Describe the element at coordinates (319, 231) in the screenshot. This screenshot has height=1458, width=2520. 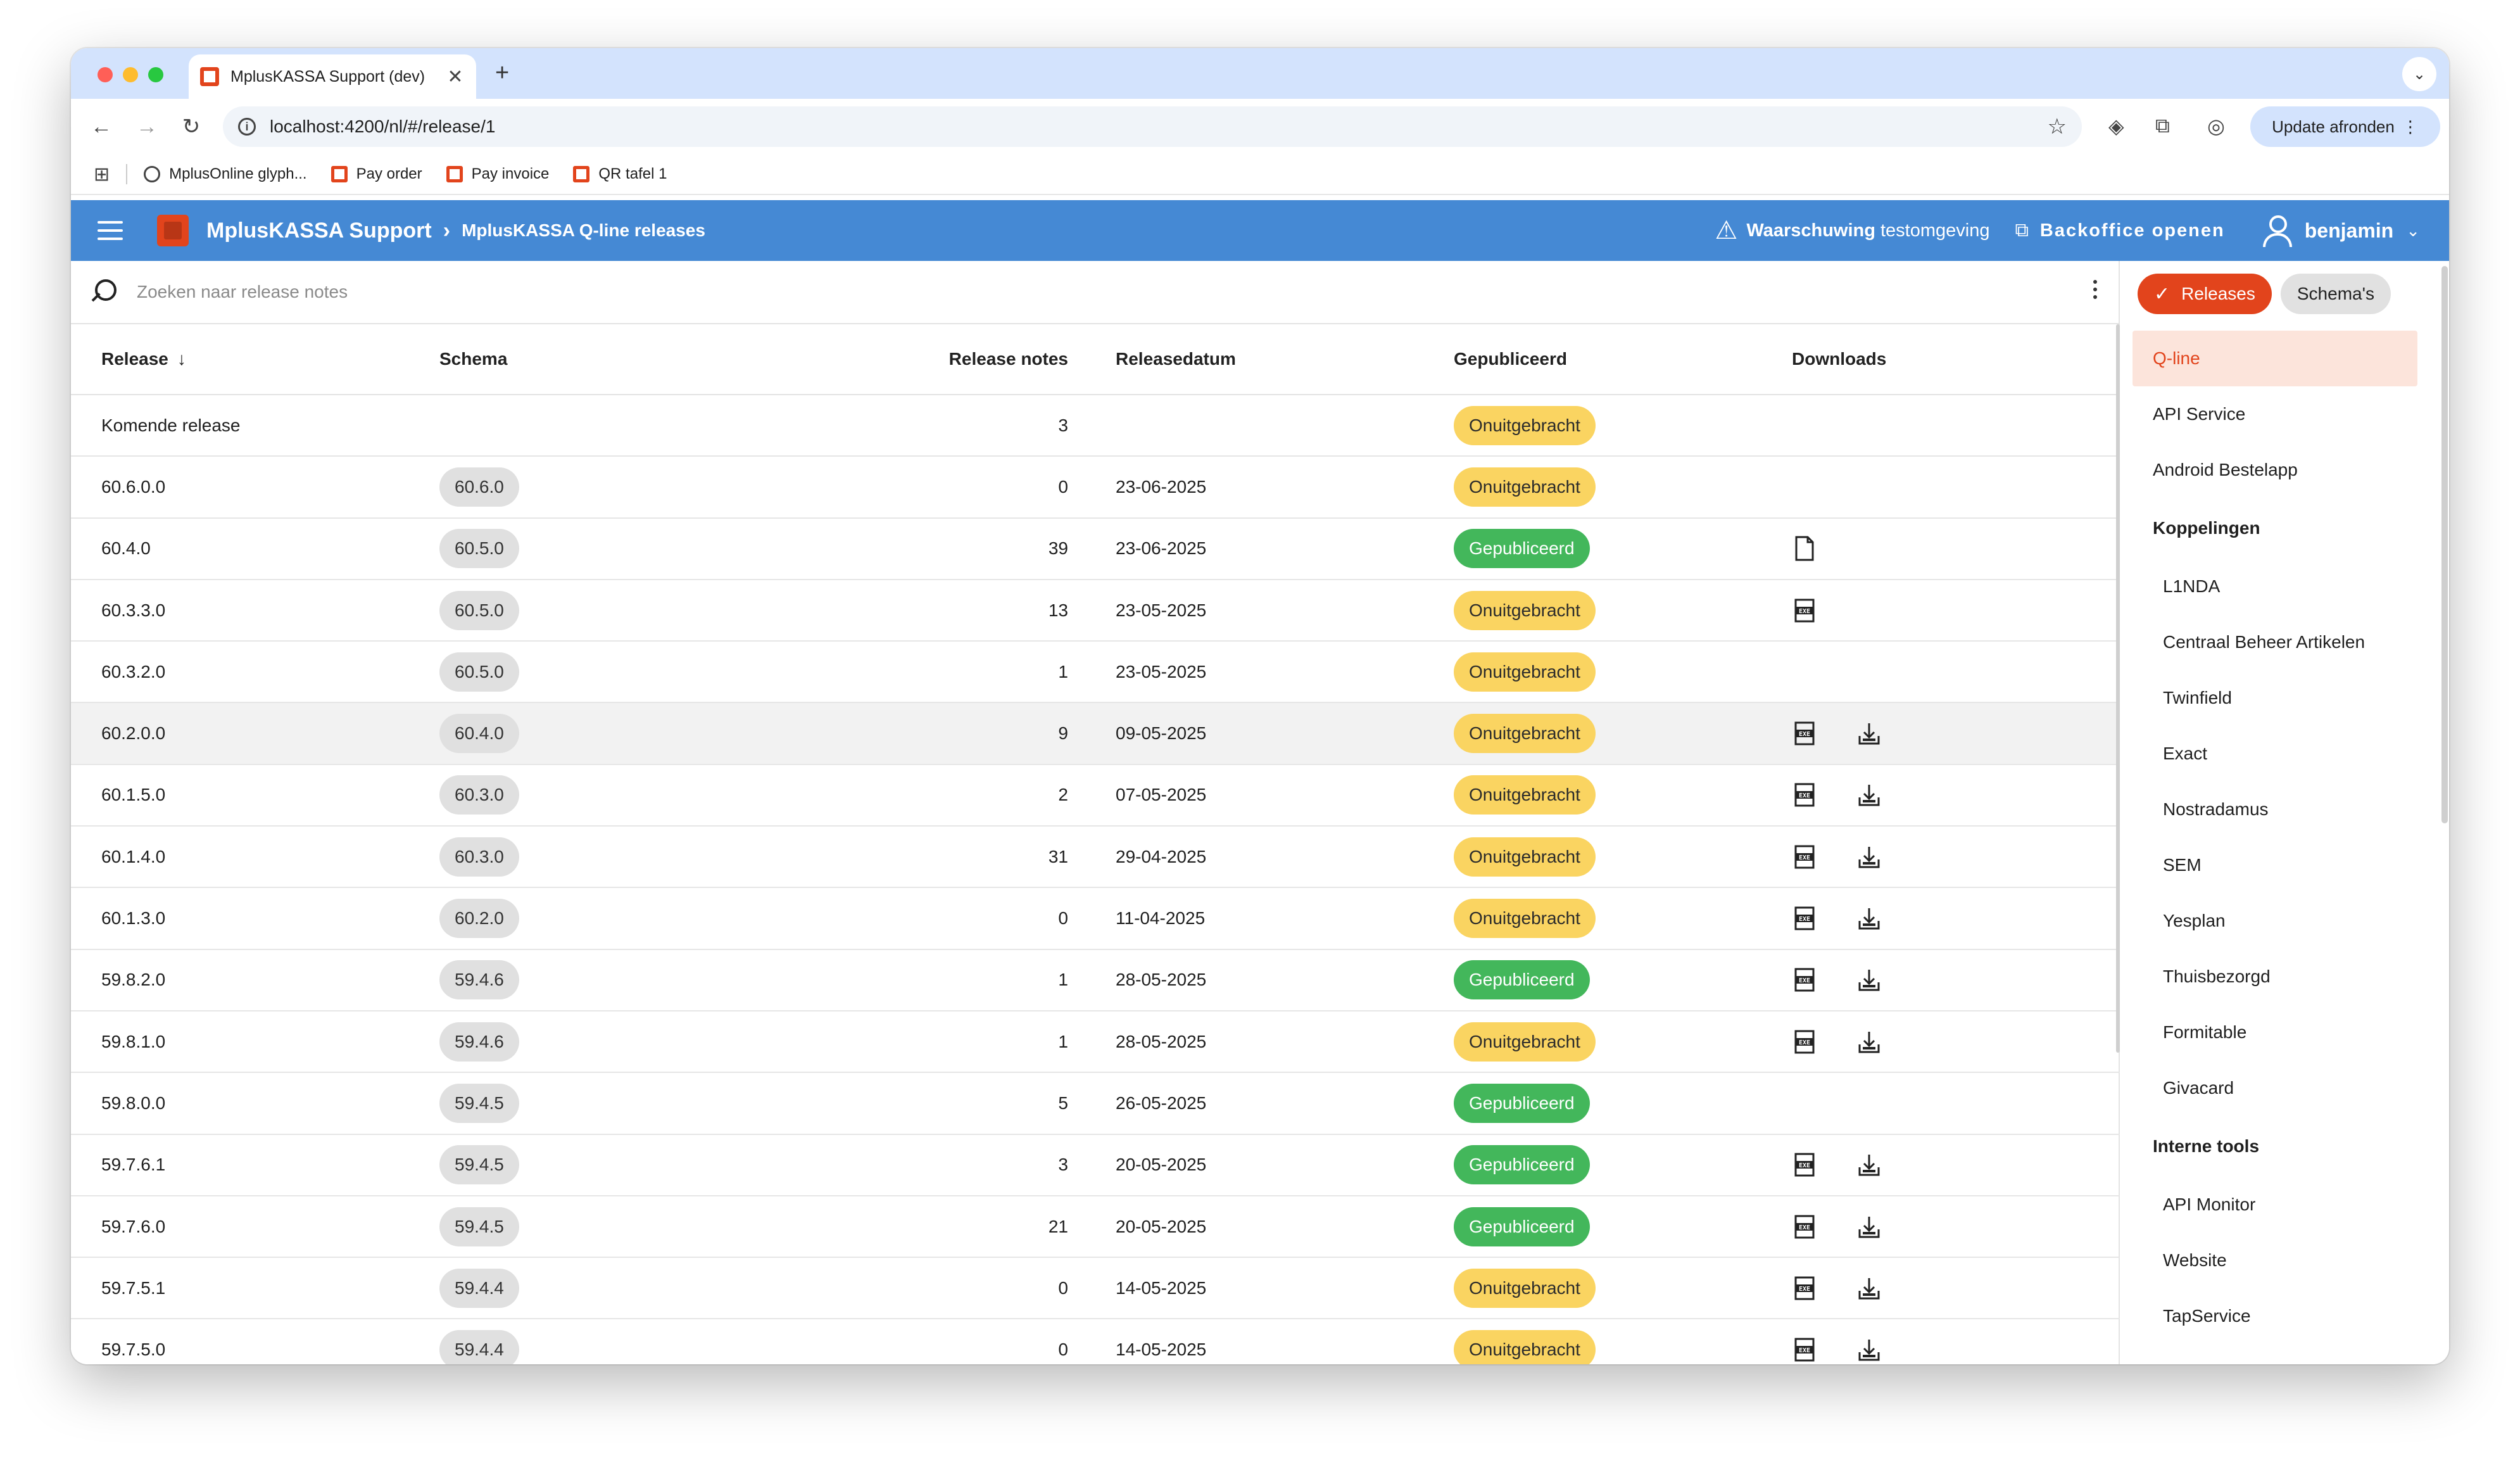
I see `app-title: MplusKASSA Support` at that location.